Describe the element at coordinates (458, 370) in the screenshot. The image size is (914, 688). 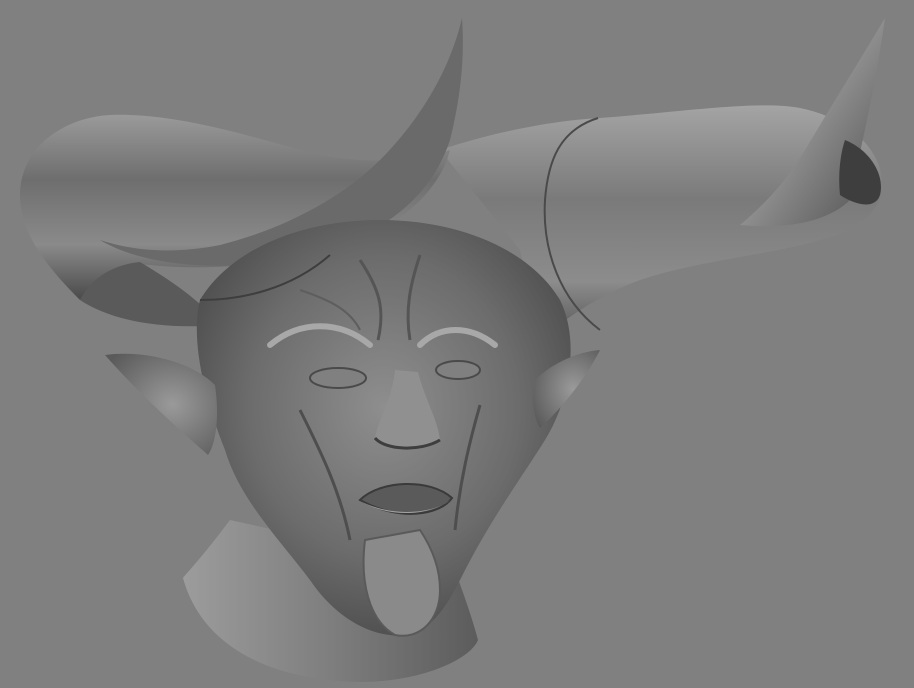
I see `eye-hole-right` at that location.